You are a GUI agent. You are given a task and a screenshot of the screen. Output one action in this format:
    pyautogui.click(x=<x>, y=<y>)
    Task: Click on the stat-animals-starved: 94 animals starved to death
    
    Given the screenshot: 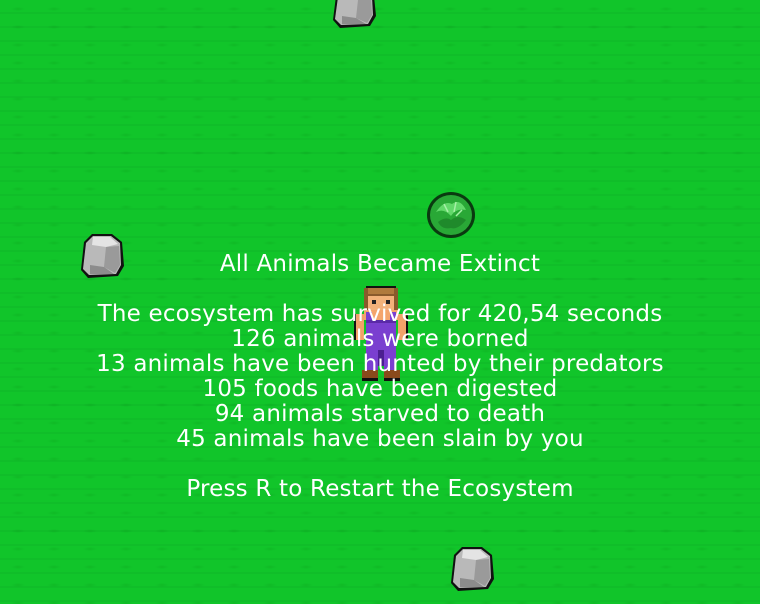 What is the action you would take?
    pyautogui.click(x=380, y=414)
    